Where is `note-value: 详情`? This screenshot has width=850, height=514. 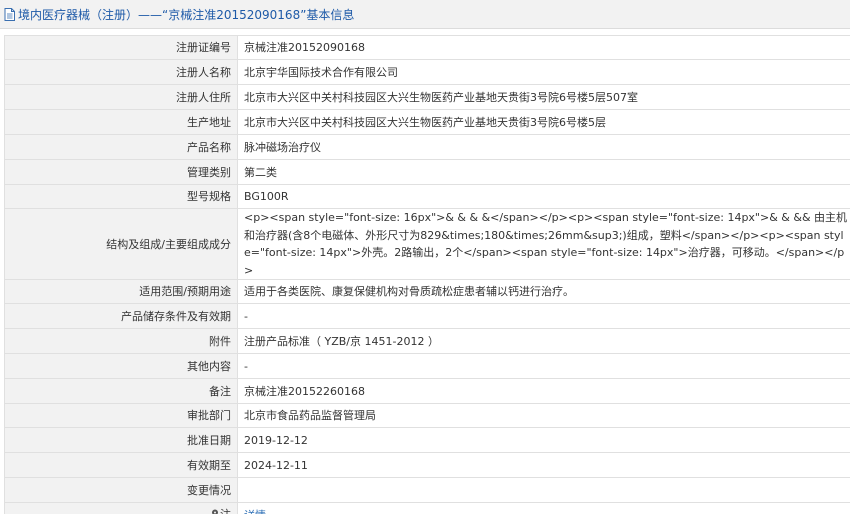 note-value: 详情 is located at coordinates (543, 508).